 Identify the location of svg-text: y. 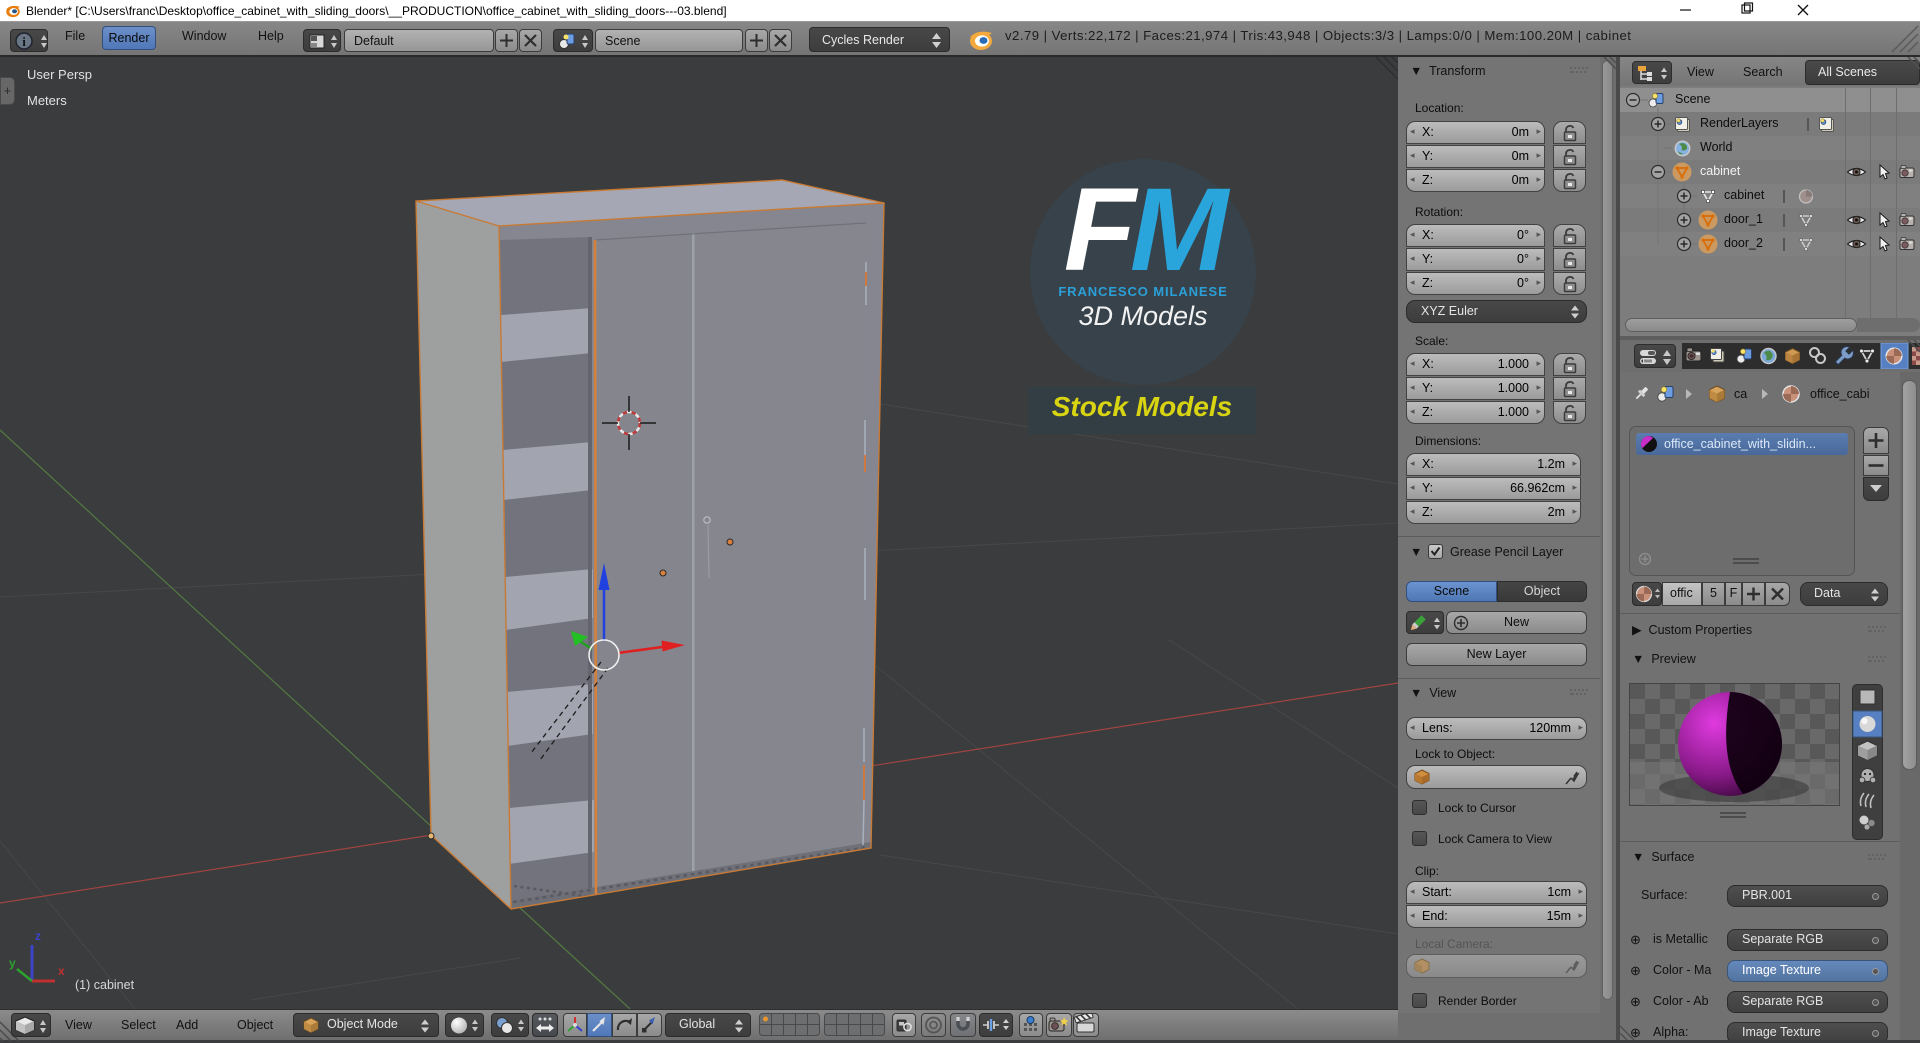
(12, 963).